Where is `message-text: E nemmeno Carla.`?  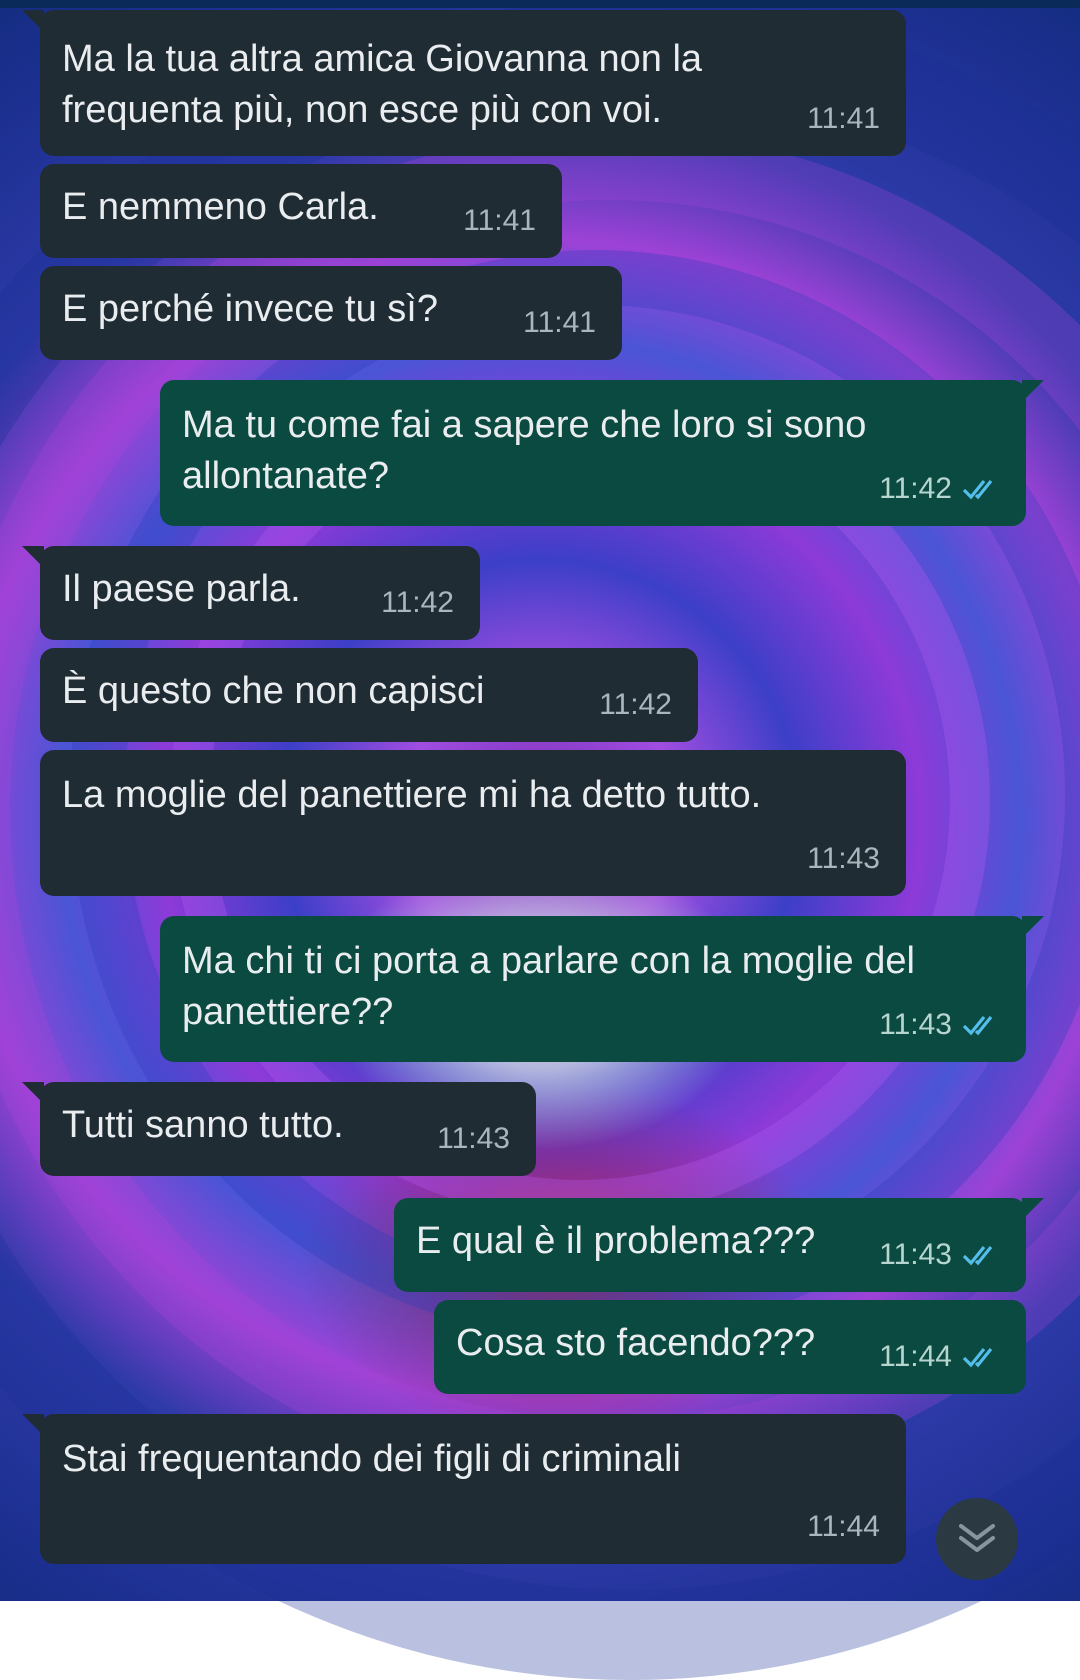 message-text: E nemmeno Carla. is located at coordinates (220, 207).